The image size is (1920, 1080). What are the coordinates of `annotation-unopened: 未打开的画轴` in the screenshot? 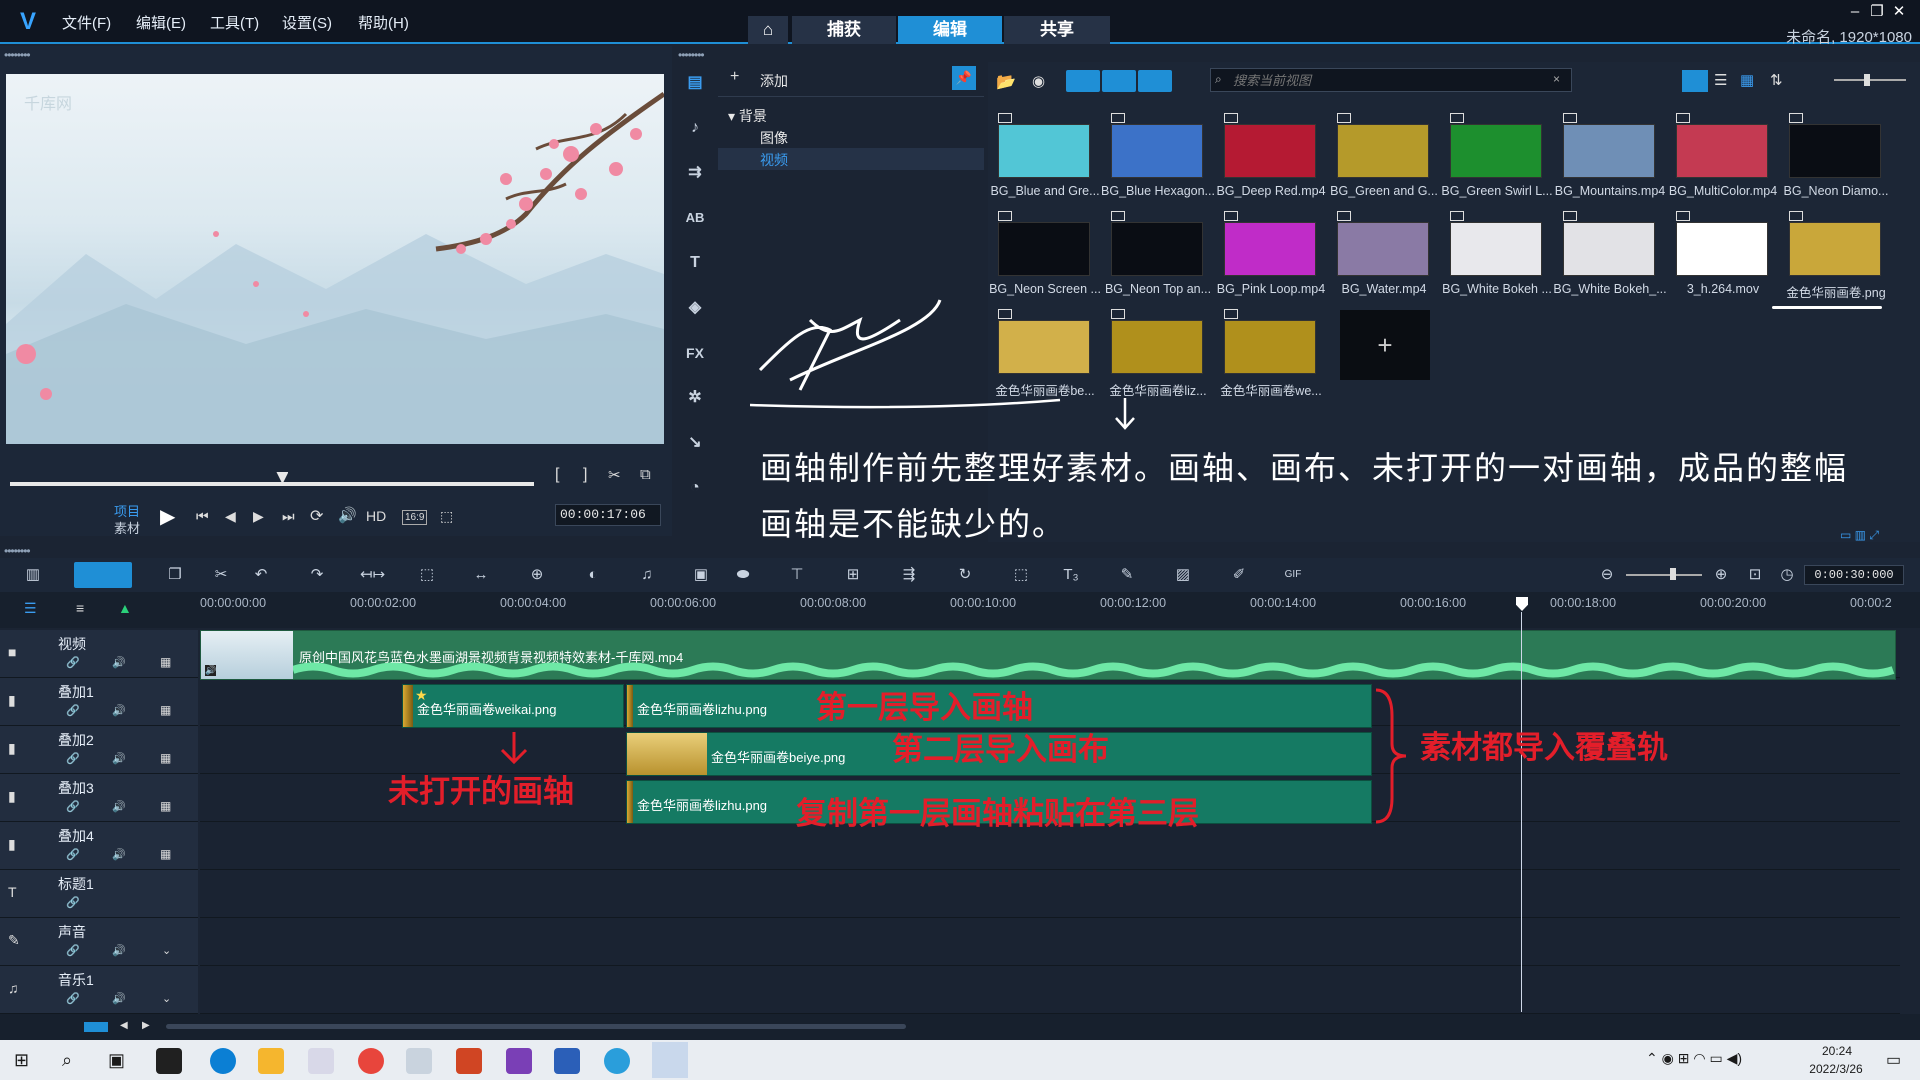 It's located at (481, 791).